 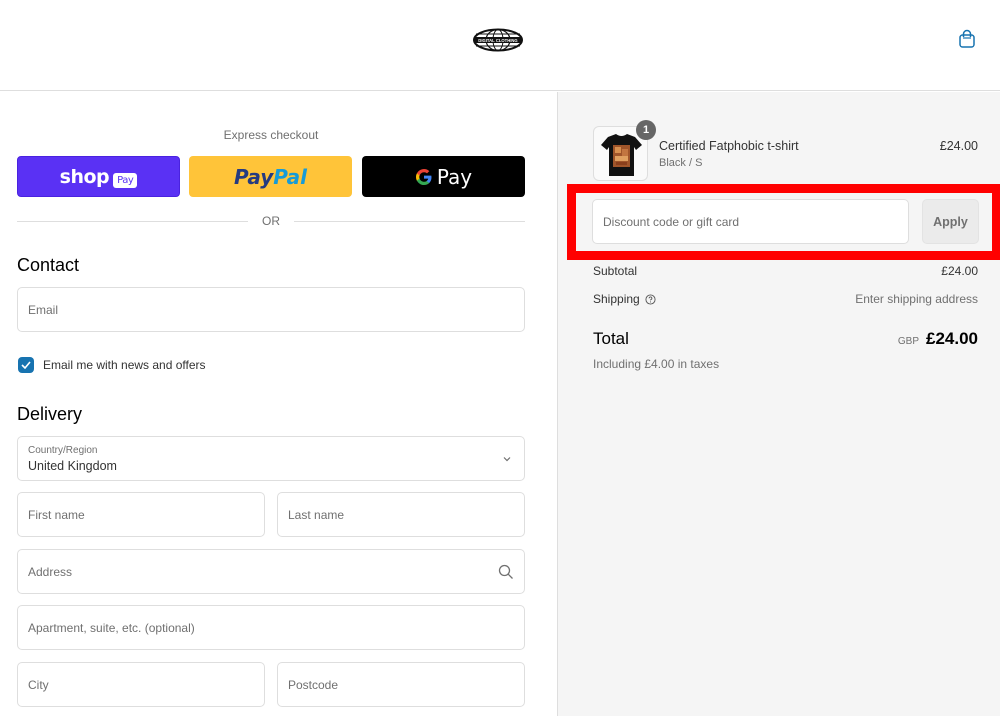 I want to click on country-value: United Kingdom, so click(x=72, y=466).